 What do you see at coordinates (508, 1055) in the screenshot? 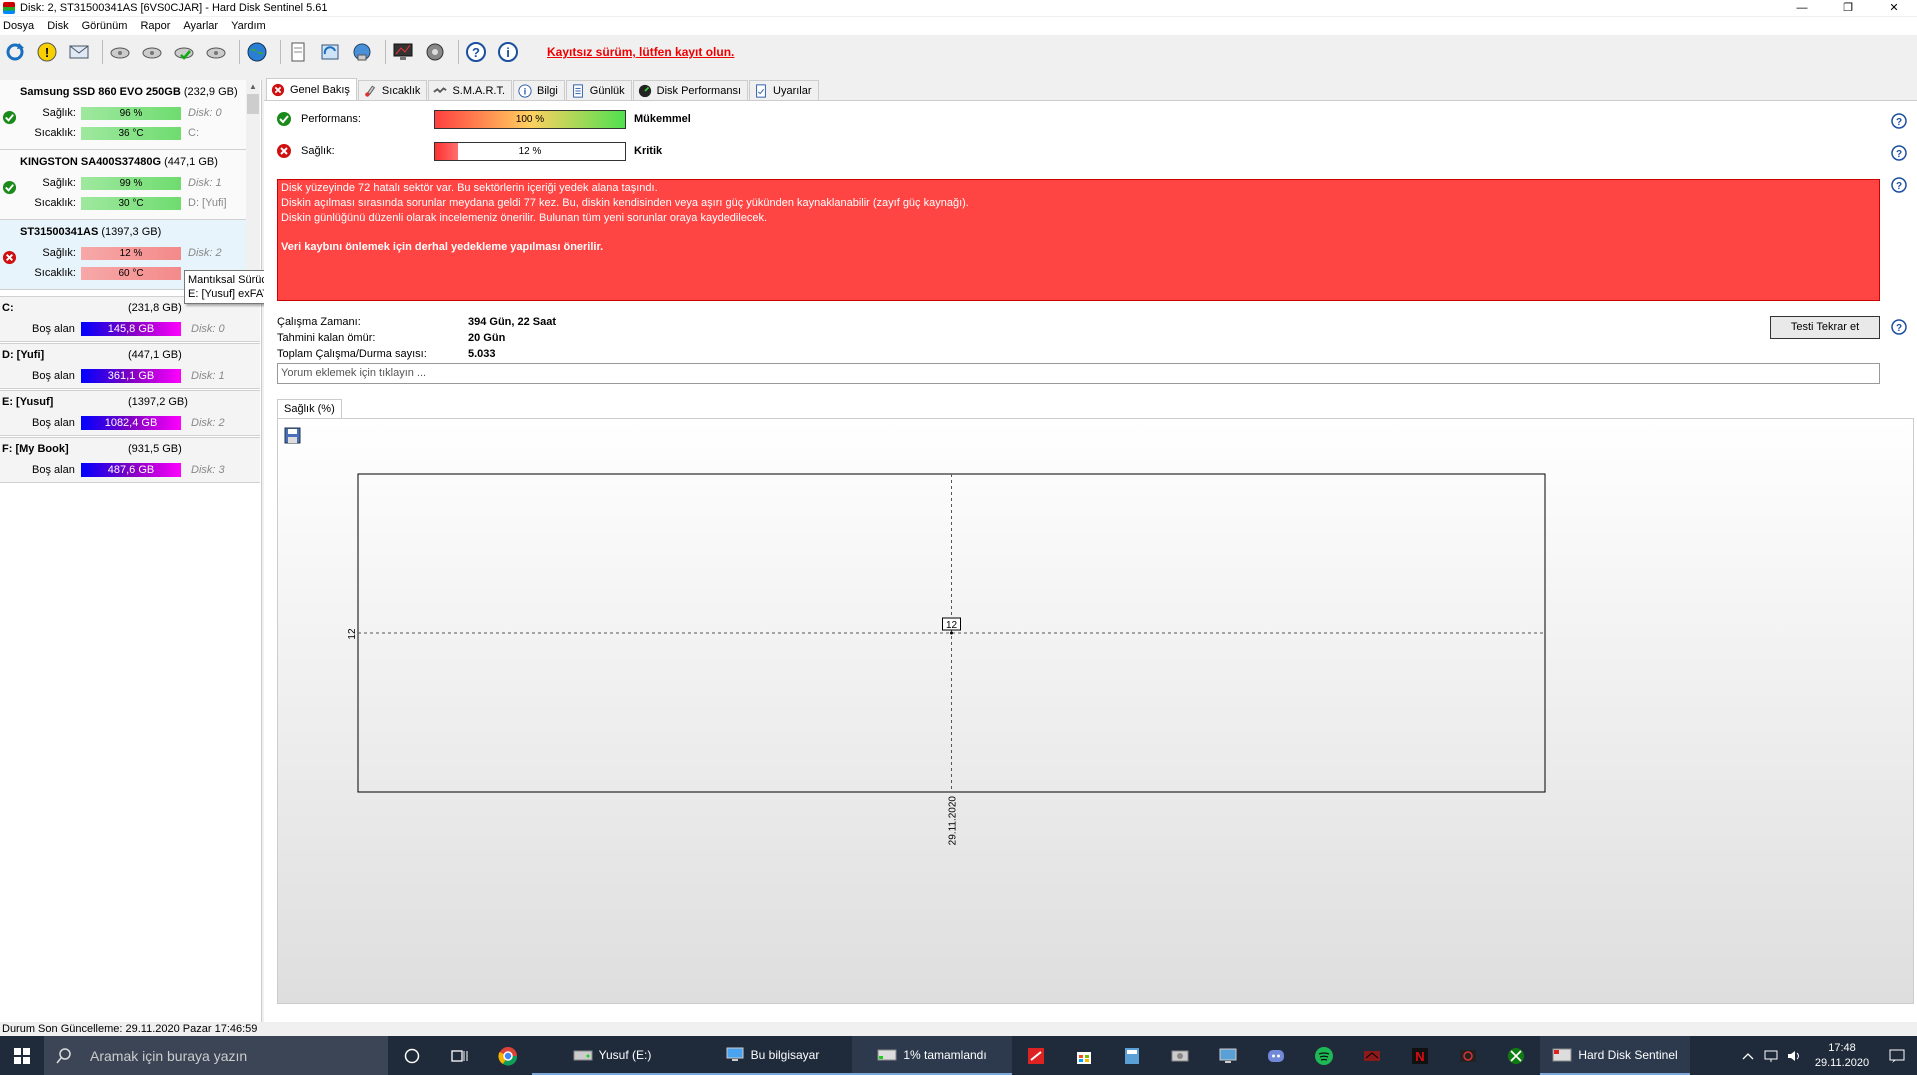
I see `chrome-taskbar-button` at bounding box center [508, 1055].